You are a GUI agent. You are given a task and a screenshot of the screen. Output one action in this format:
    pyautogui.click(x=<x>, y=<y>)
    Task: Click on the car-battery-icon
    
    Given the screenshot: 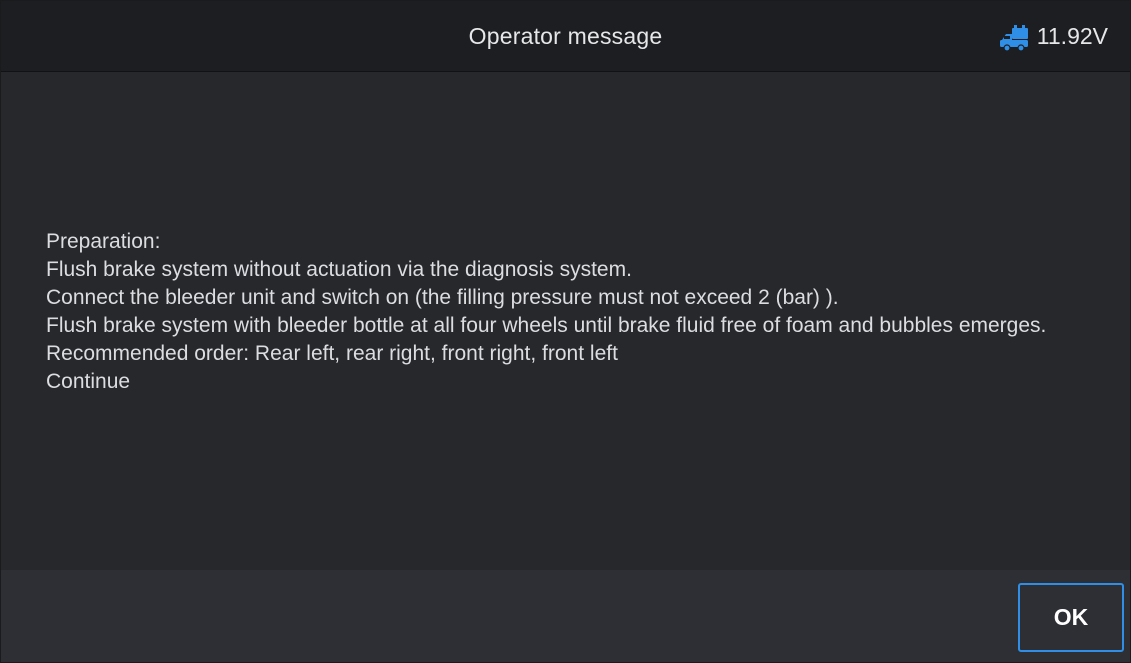 What is the action you would take?
    pyautogui.click(x=1013, y=38)
    